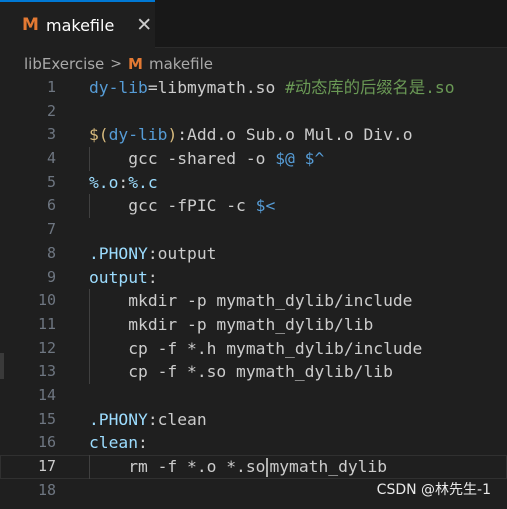 The image size is (507, 509). What do you see at coordinates (118, 277) in the screenshot?
I see `code-token: output` at bounding box center [118, 277].